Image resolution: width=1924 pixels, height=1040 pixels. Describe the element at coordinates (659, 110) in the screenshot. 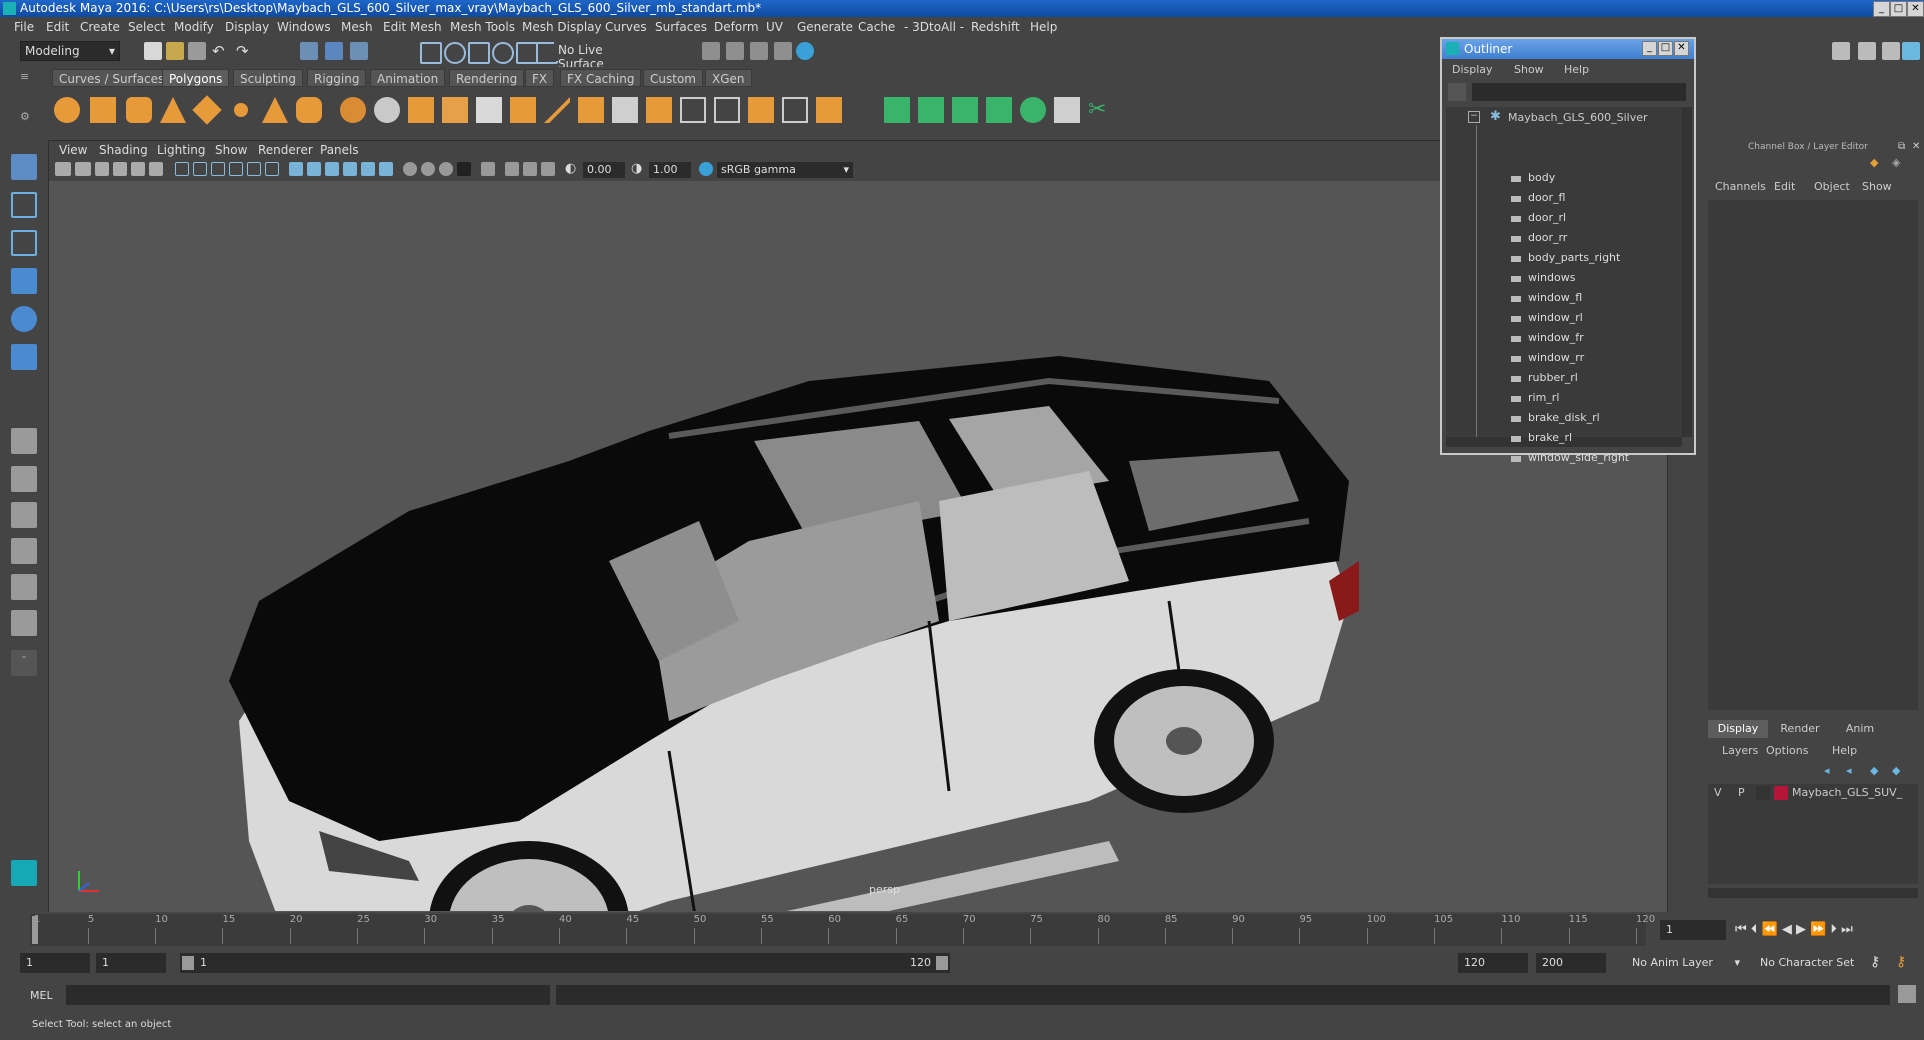

I see `fill-hole-icon` at that location.